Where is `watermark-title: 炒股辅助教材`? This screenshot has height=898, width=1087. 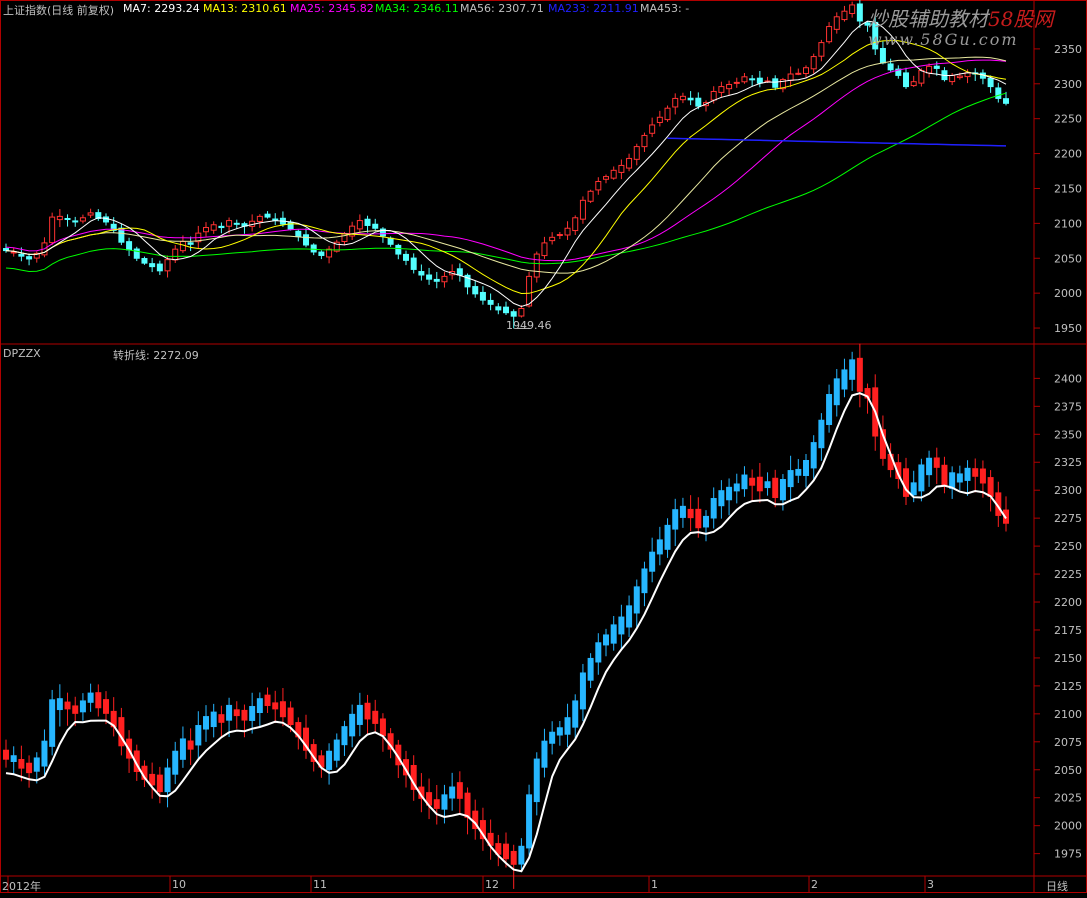
watermark-title: 炒股辅助教材 is located at coordinates (928, 19).